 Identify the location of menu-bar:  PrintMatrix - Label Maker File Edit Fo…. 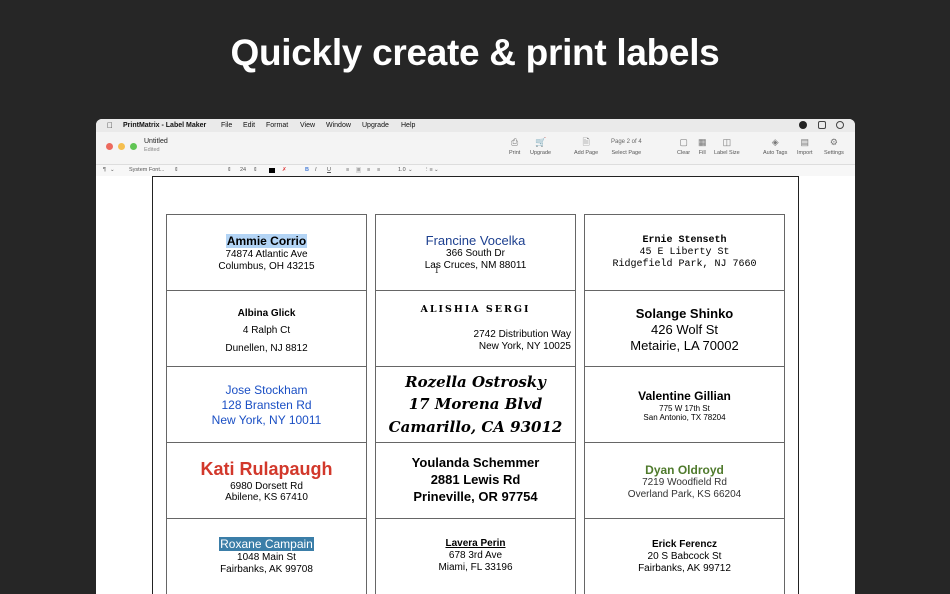
(475, 125).